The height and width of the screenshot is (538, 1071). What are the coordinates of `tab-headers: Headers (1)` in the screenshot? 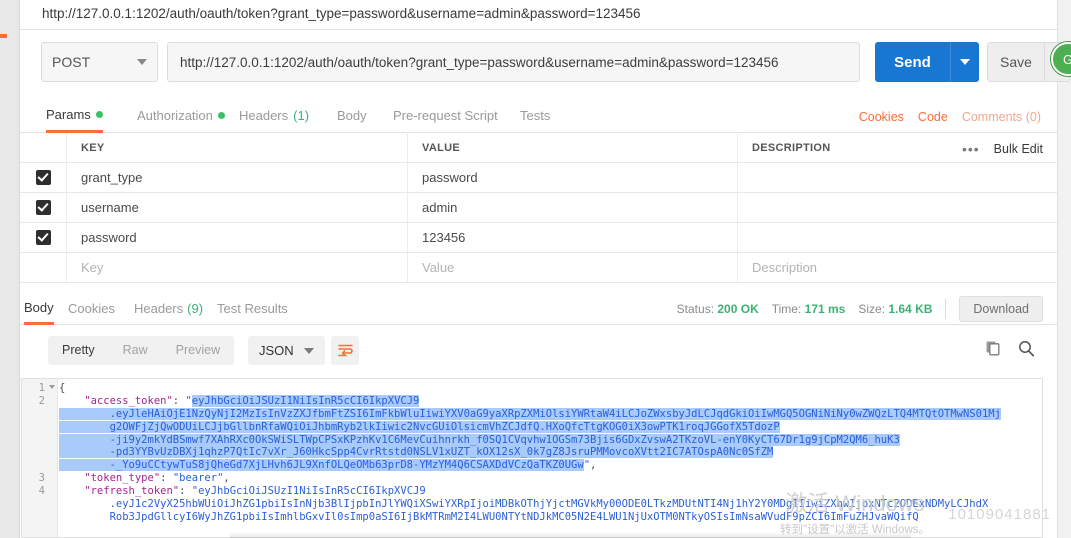 It's located at (274, 116).